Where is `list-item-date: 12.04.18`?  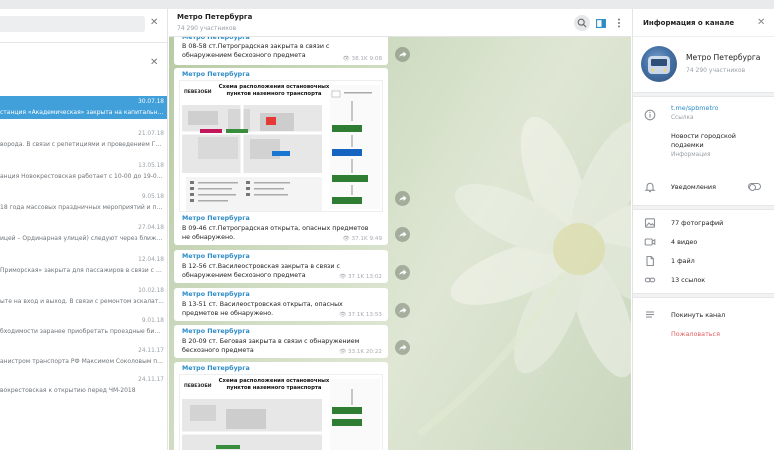 list-item-date: 12.04.18 is located at coordinates (151, 260).